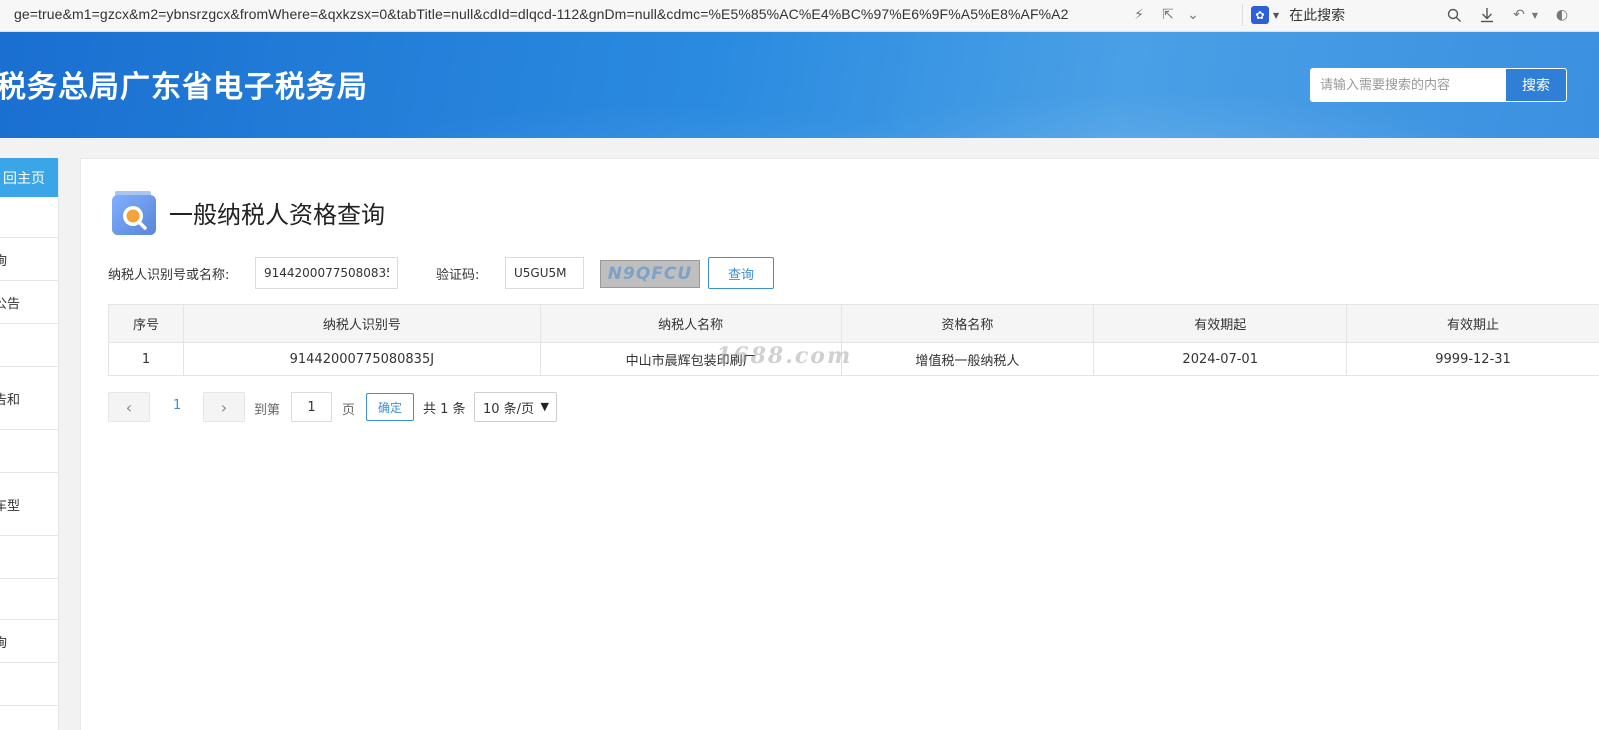 The image size is (1599, 730). Describe the element at coordinates (1519, 15) in the screenshot. I see `undo-icon: ↶` at that location.